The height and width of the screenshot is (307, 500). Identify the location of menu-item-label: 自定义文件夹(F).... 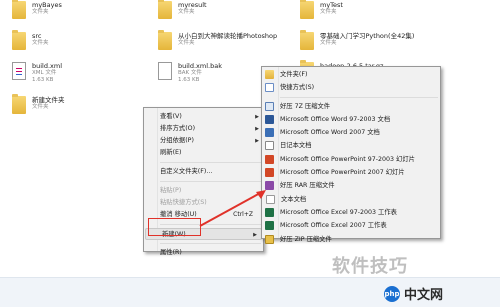
(186, 171).